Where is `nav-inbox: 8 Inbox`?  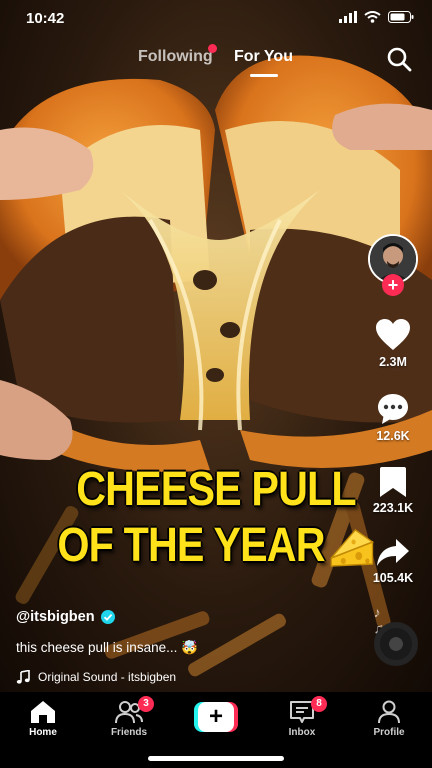 nav-inbox: 8 Inbox is located at coordinates (302, 717).